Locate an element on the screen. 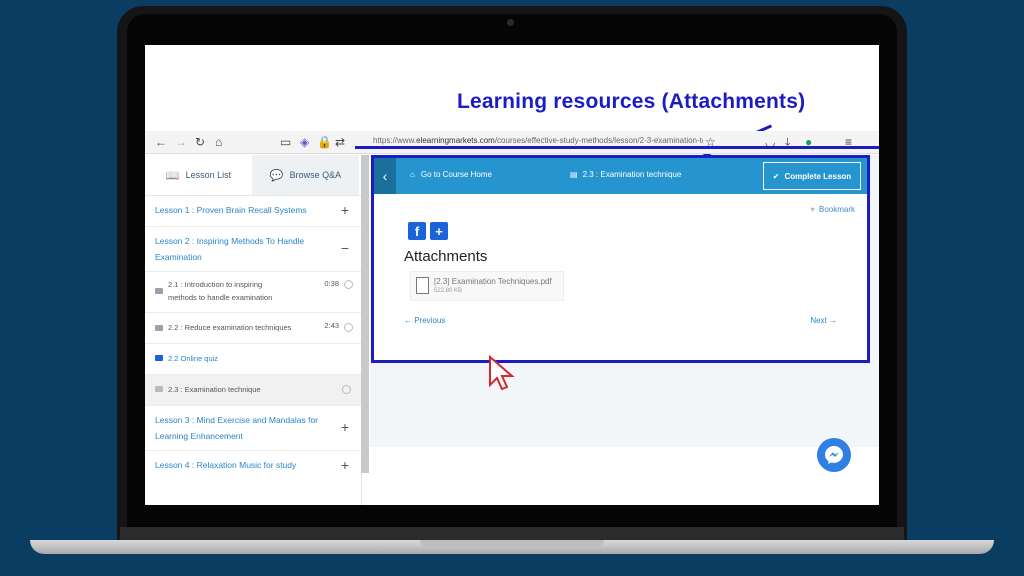 The image size is (1024, 576). lesson-item-title: 2.2 Online quiz is located at coordinates (193, 358).